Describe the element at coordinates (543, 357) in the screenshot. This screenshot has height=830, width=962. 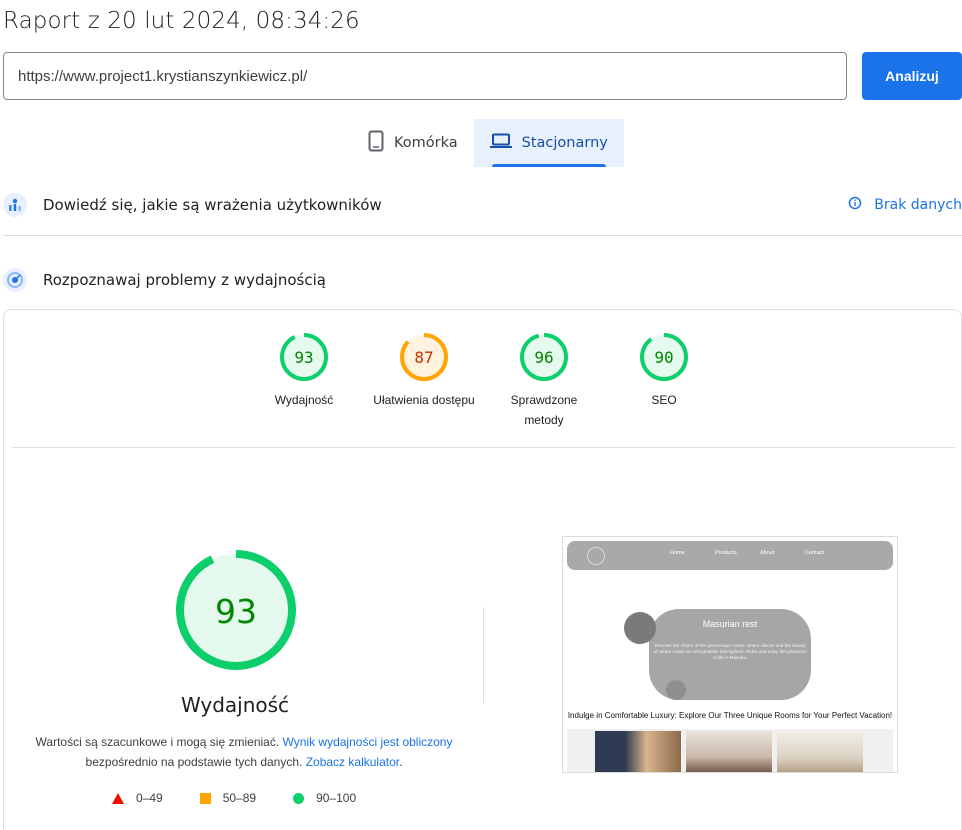
I see `gauge-score: 96` at that location.